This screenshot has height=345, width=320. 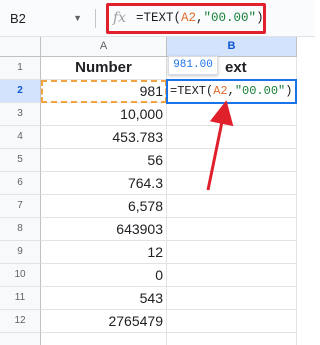 I want to click on edit-sep: ,, so click(x=231, y=91).